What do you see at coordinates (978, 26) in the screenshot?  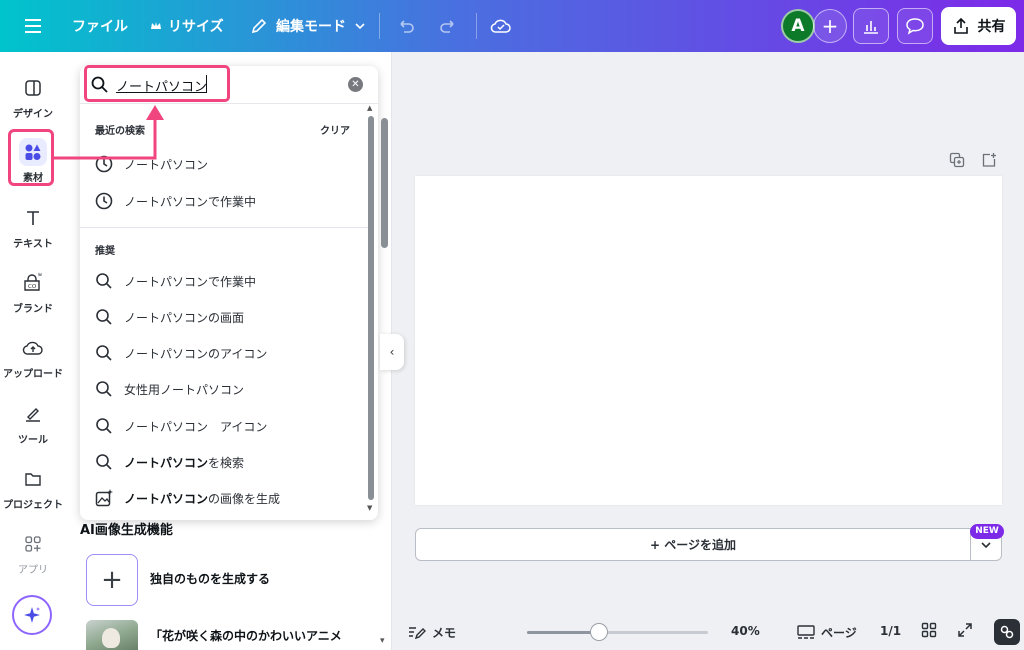 I see `share-button: 共有` at bounding box center [978, 26].